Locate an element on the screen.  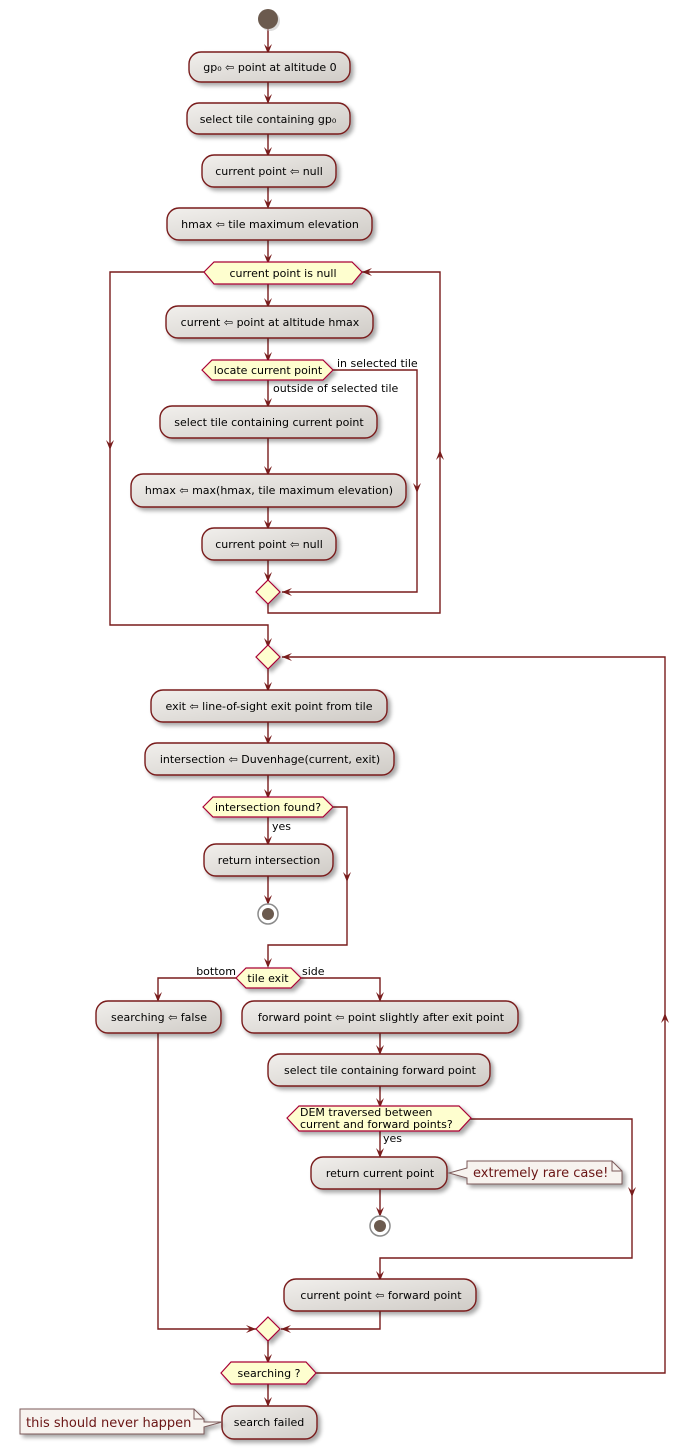
activity-label: return current point is located at coordinates (380, 1173).